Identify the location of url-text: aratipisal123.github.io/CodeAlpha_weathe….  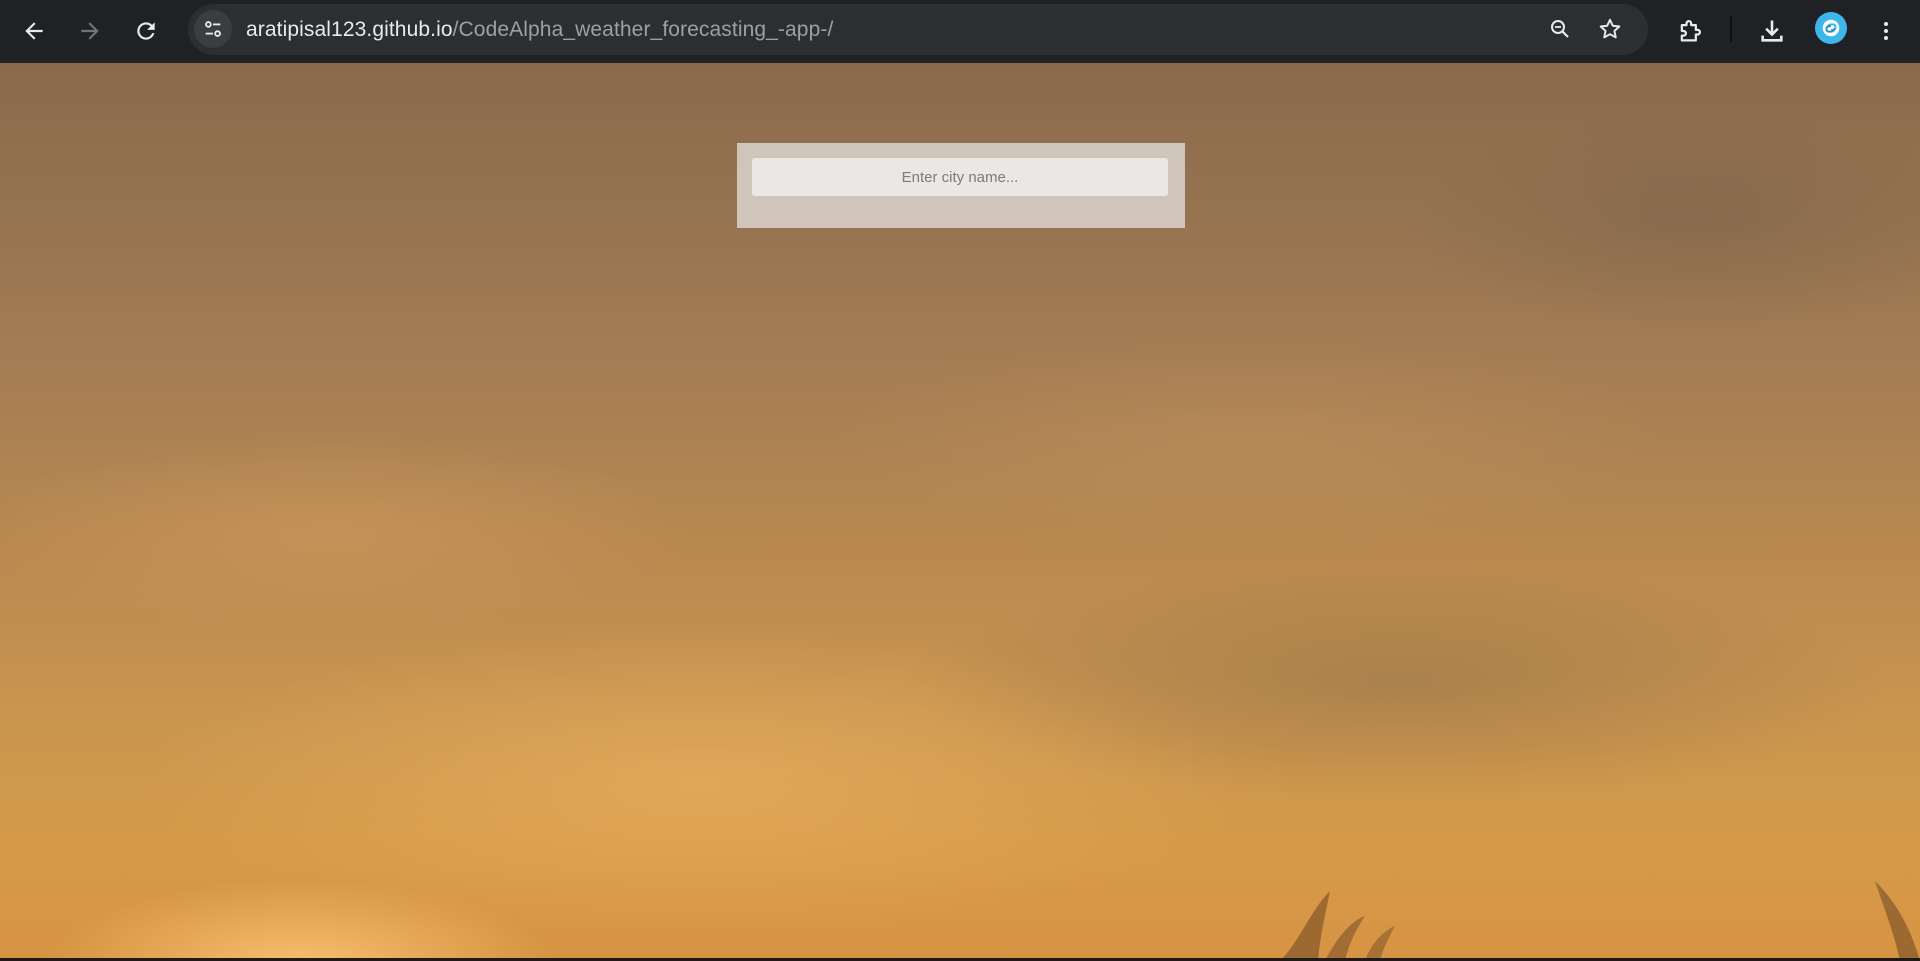
(539, 29).